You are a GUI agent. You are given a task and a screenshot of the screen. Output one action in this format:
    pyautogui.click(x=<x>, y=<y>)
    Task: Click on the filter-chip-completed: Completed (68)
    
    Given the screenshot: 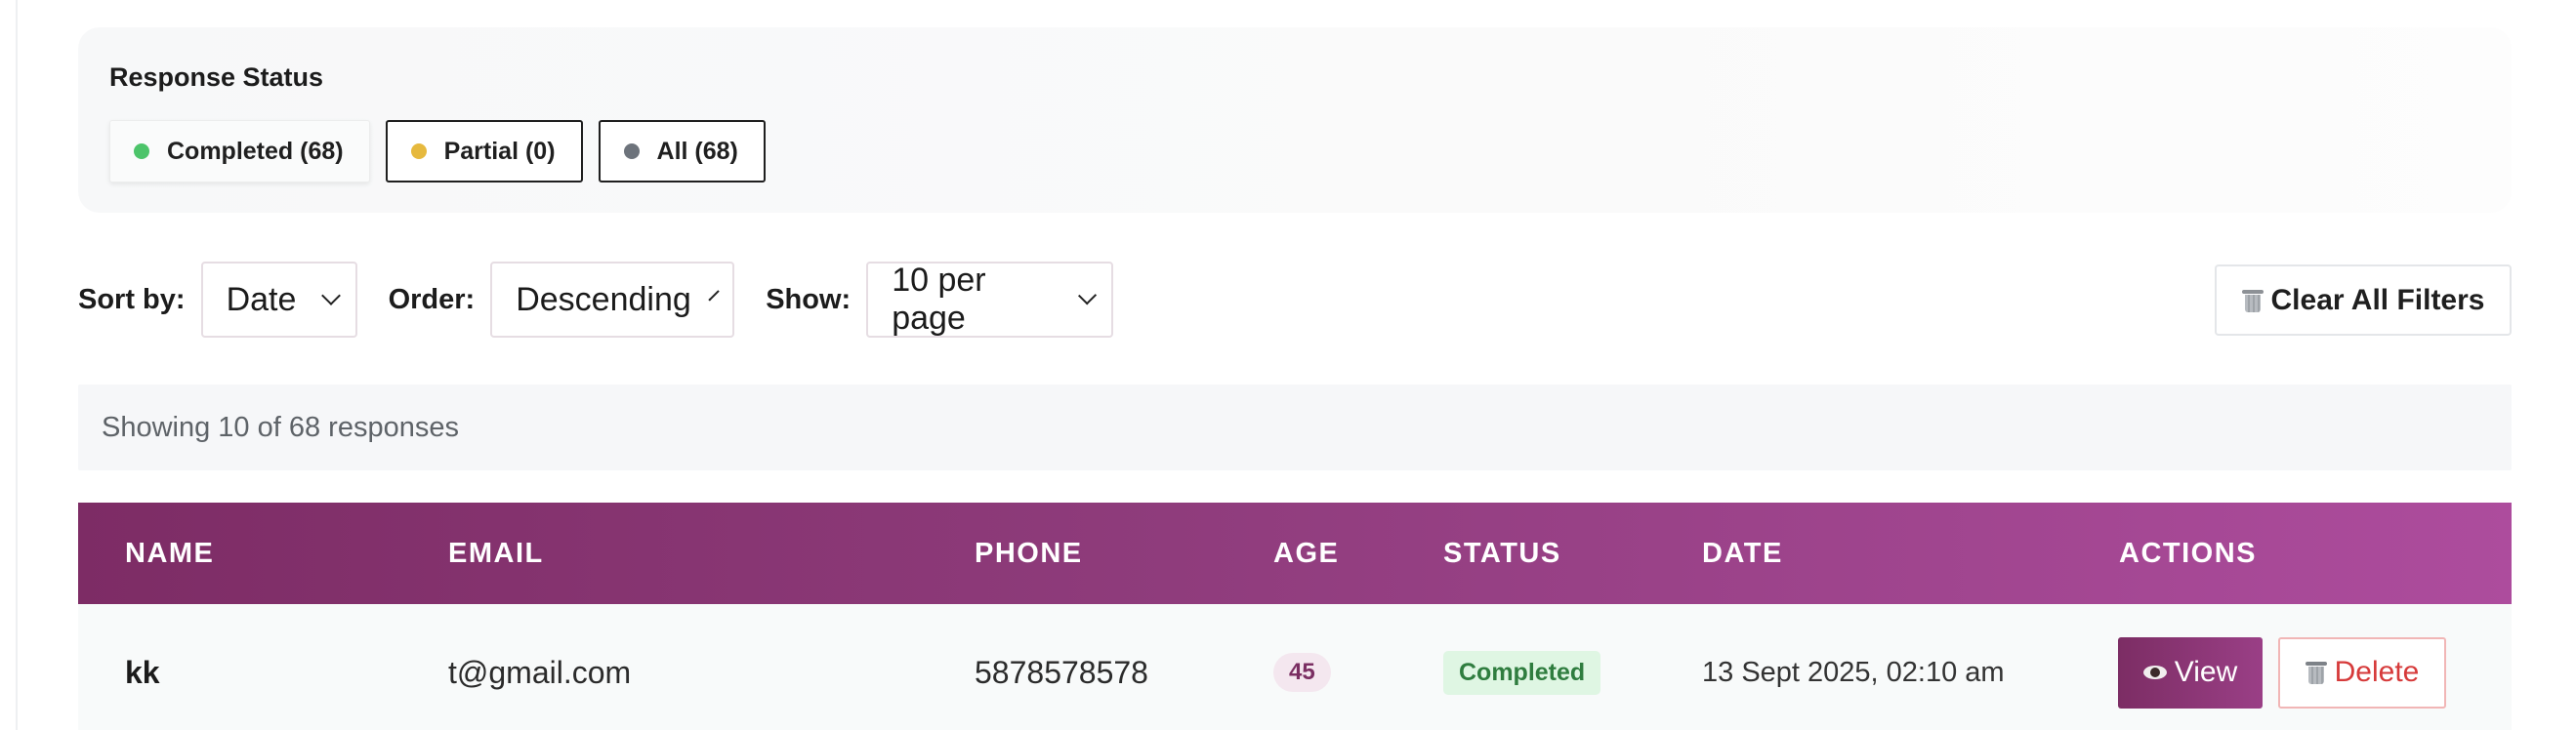 What is the action you would take?
    pyautogui.click(x=239, y=151)
    